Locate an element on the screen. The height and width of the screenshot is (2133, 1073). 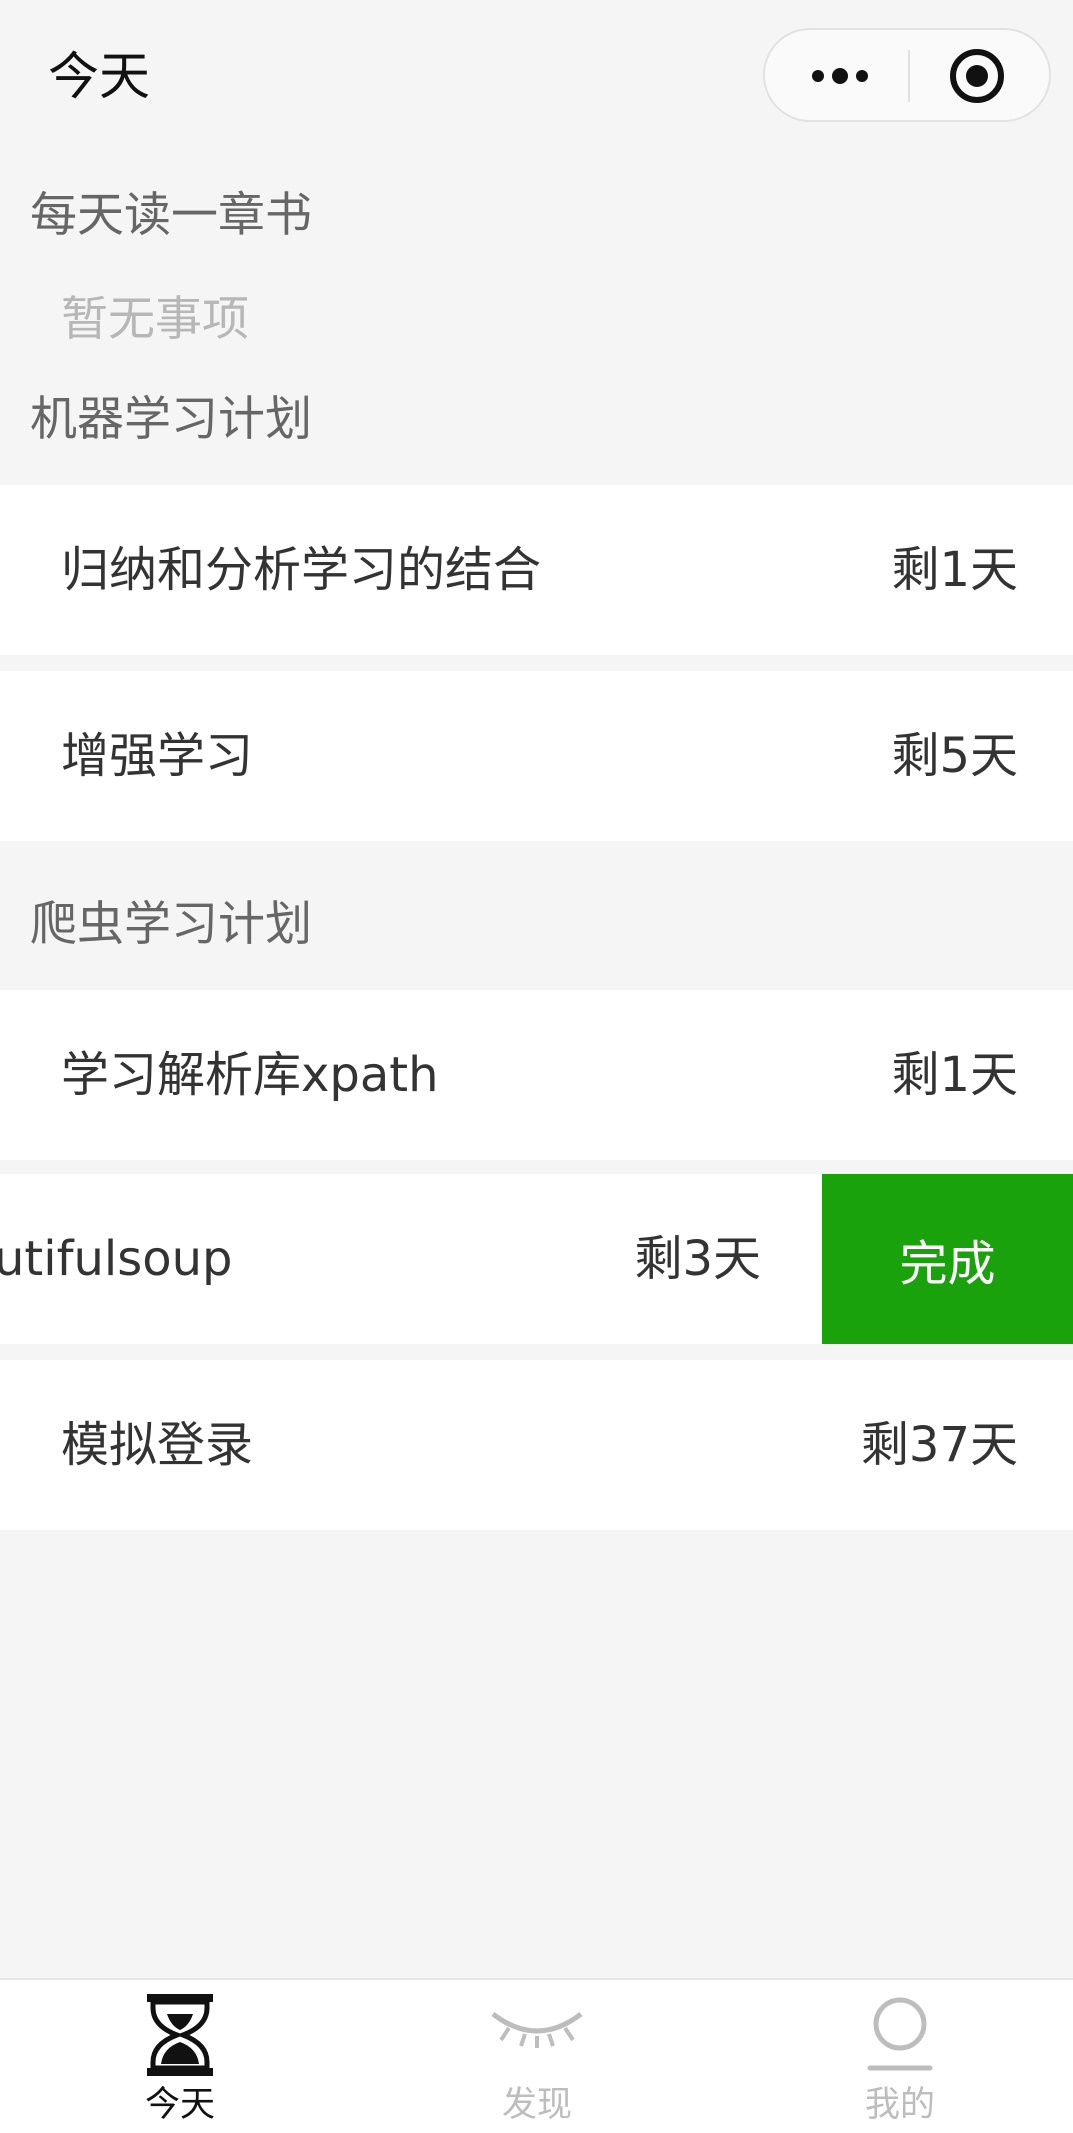
target-close-icon is located at coordinates (977, 76).